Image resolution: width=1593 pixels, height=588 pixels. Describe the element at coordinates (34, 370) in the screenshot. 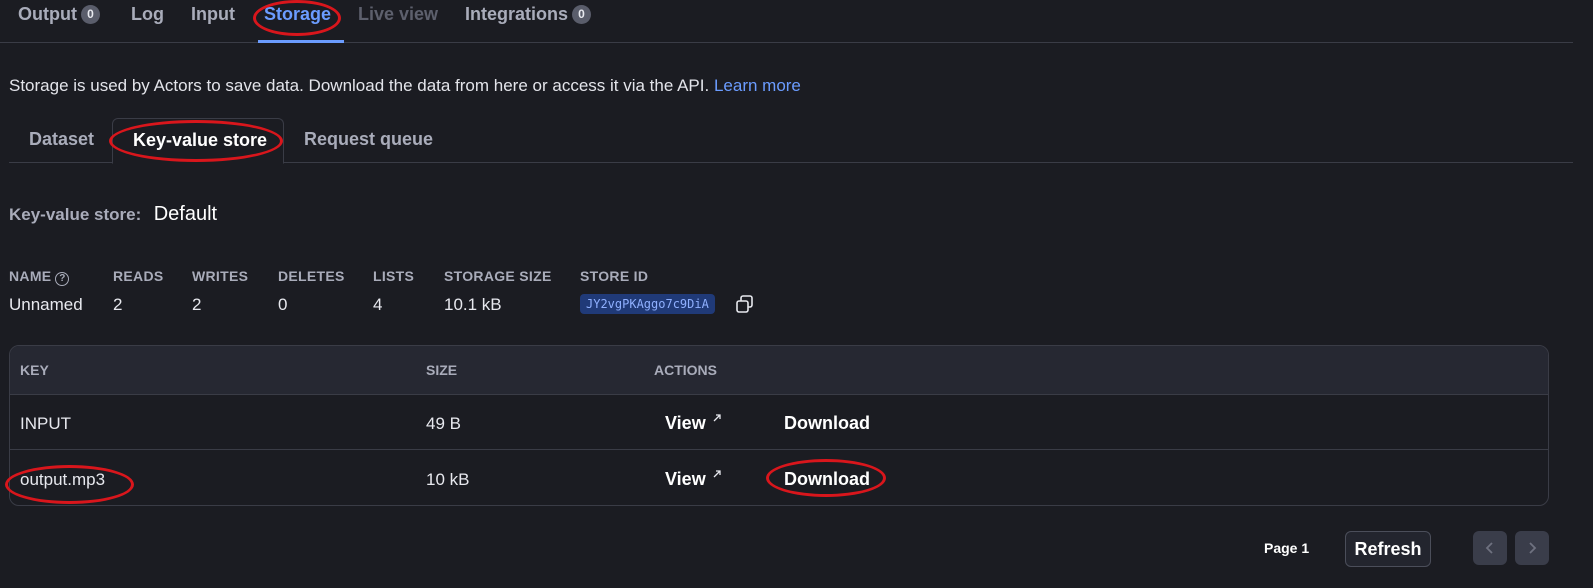

I see `column-key: KEY` at that location.